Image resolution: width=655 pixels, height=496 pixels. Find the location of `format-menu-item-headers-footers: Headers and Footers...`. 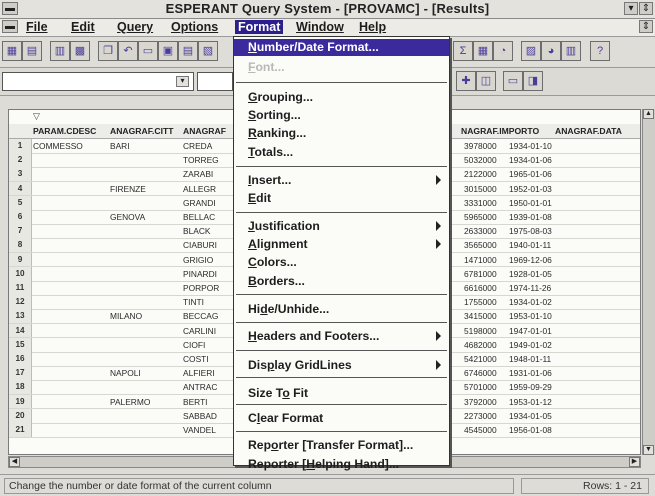

format-menu-item-headers-footers: Headers and Footers... is located at coordinates (341, 336).